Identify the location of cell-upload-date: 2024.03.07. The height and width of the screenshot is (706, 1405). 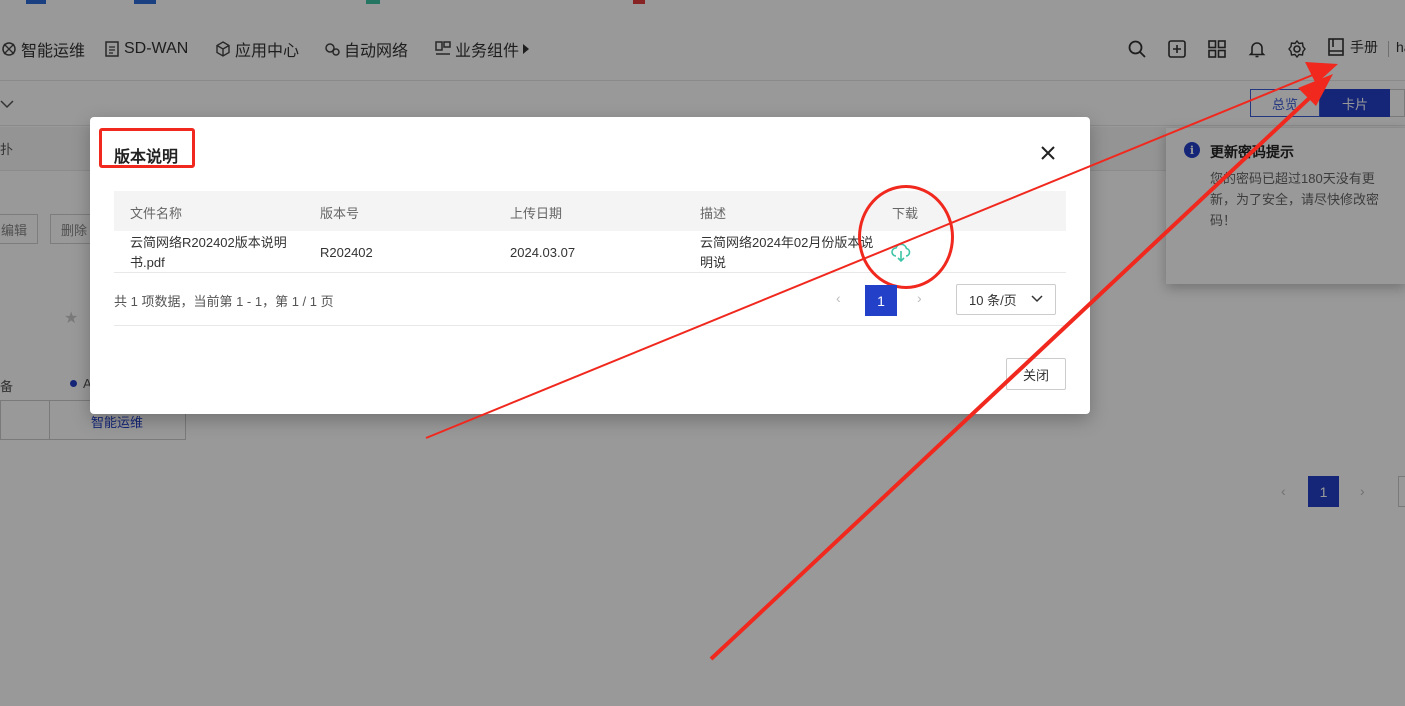
(543, 252).